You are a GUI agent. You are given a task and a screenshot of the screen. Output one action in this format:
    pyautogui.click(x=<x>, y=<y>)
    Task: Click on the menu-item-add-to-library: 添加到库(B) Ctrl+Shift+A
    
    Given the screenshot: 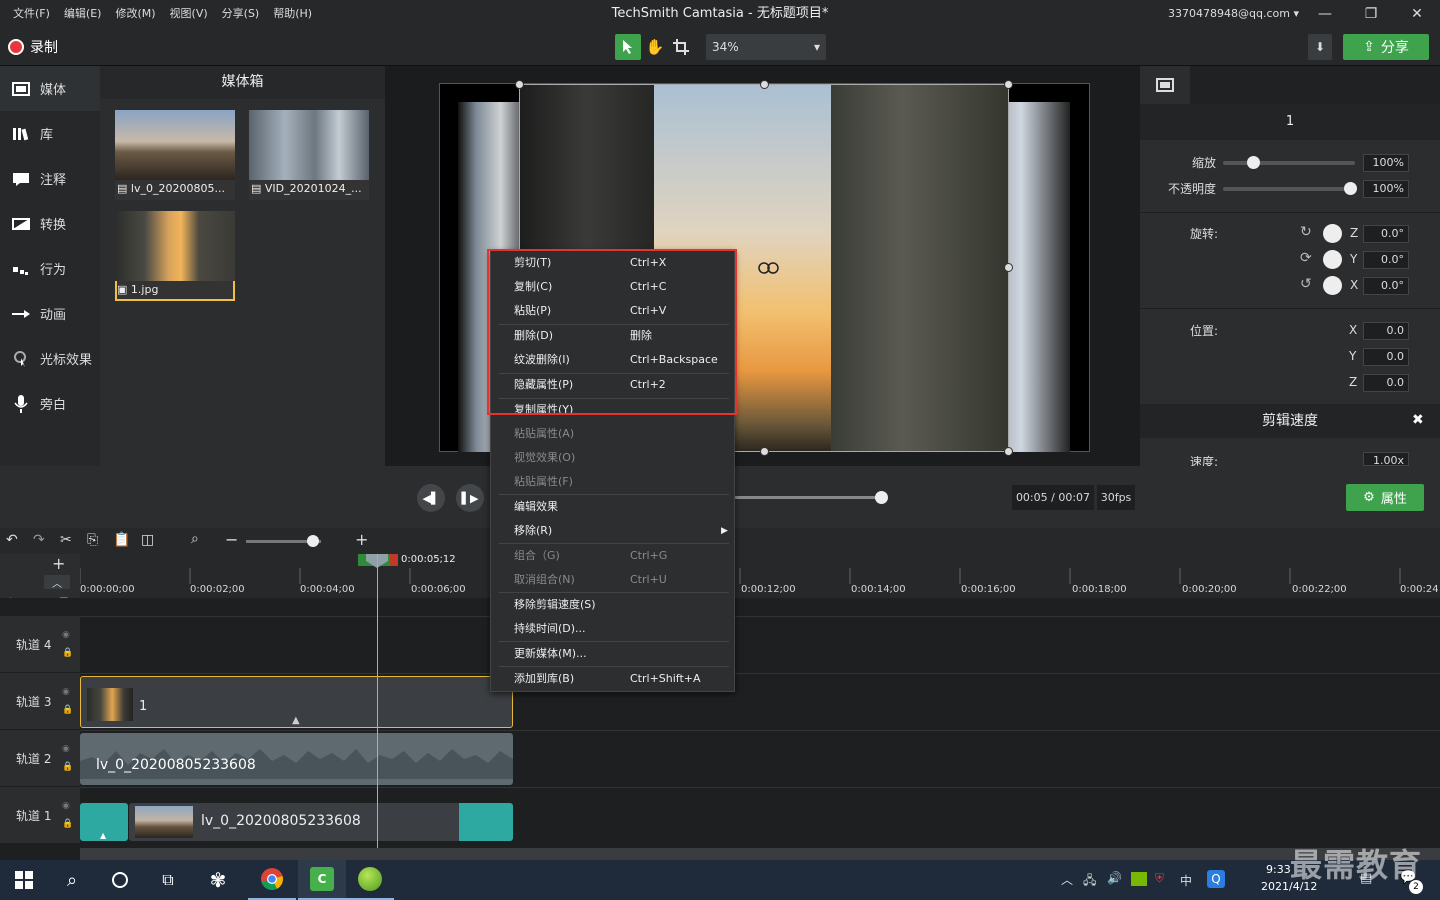 What is the action you would take?
    pyautogui.click(x=613, y=679)
    